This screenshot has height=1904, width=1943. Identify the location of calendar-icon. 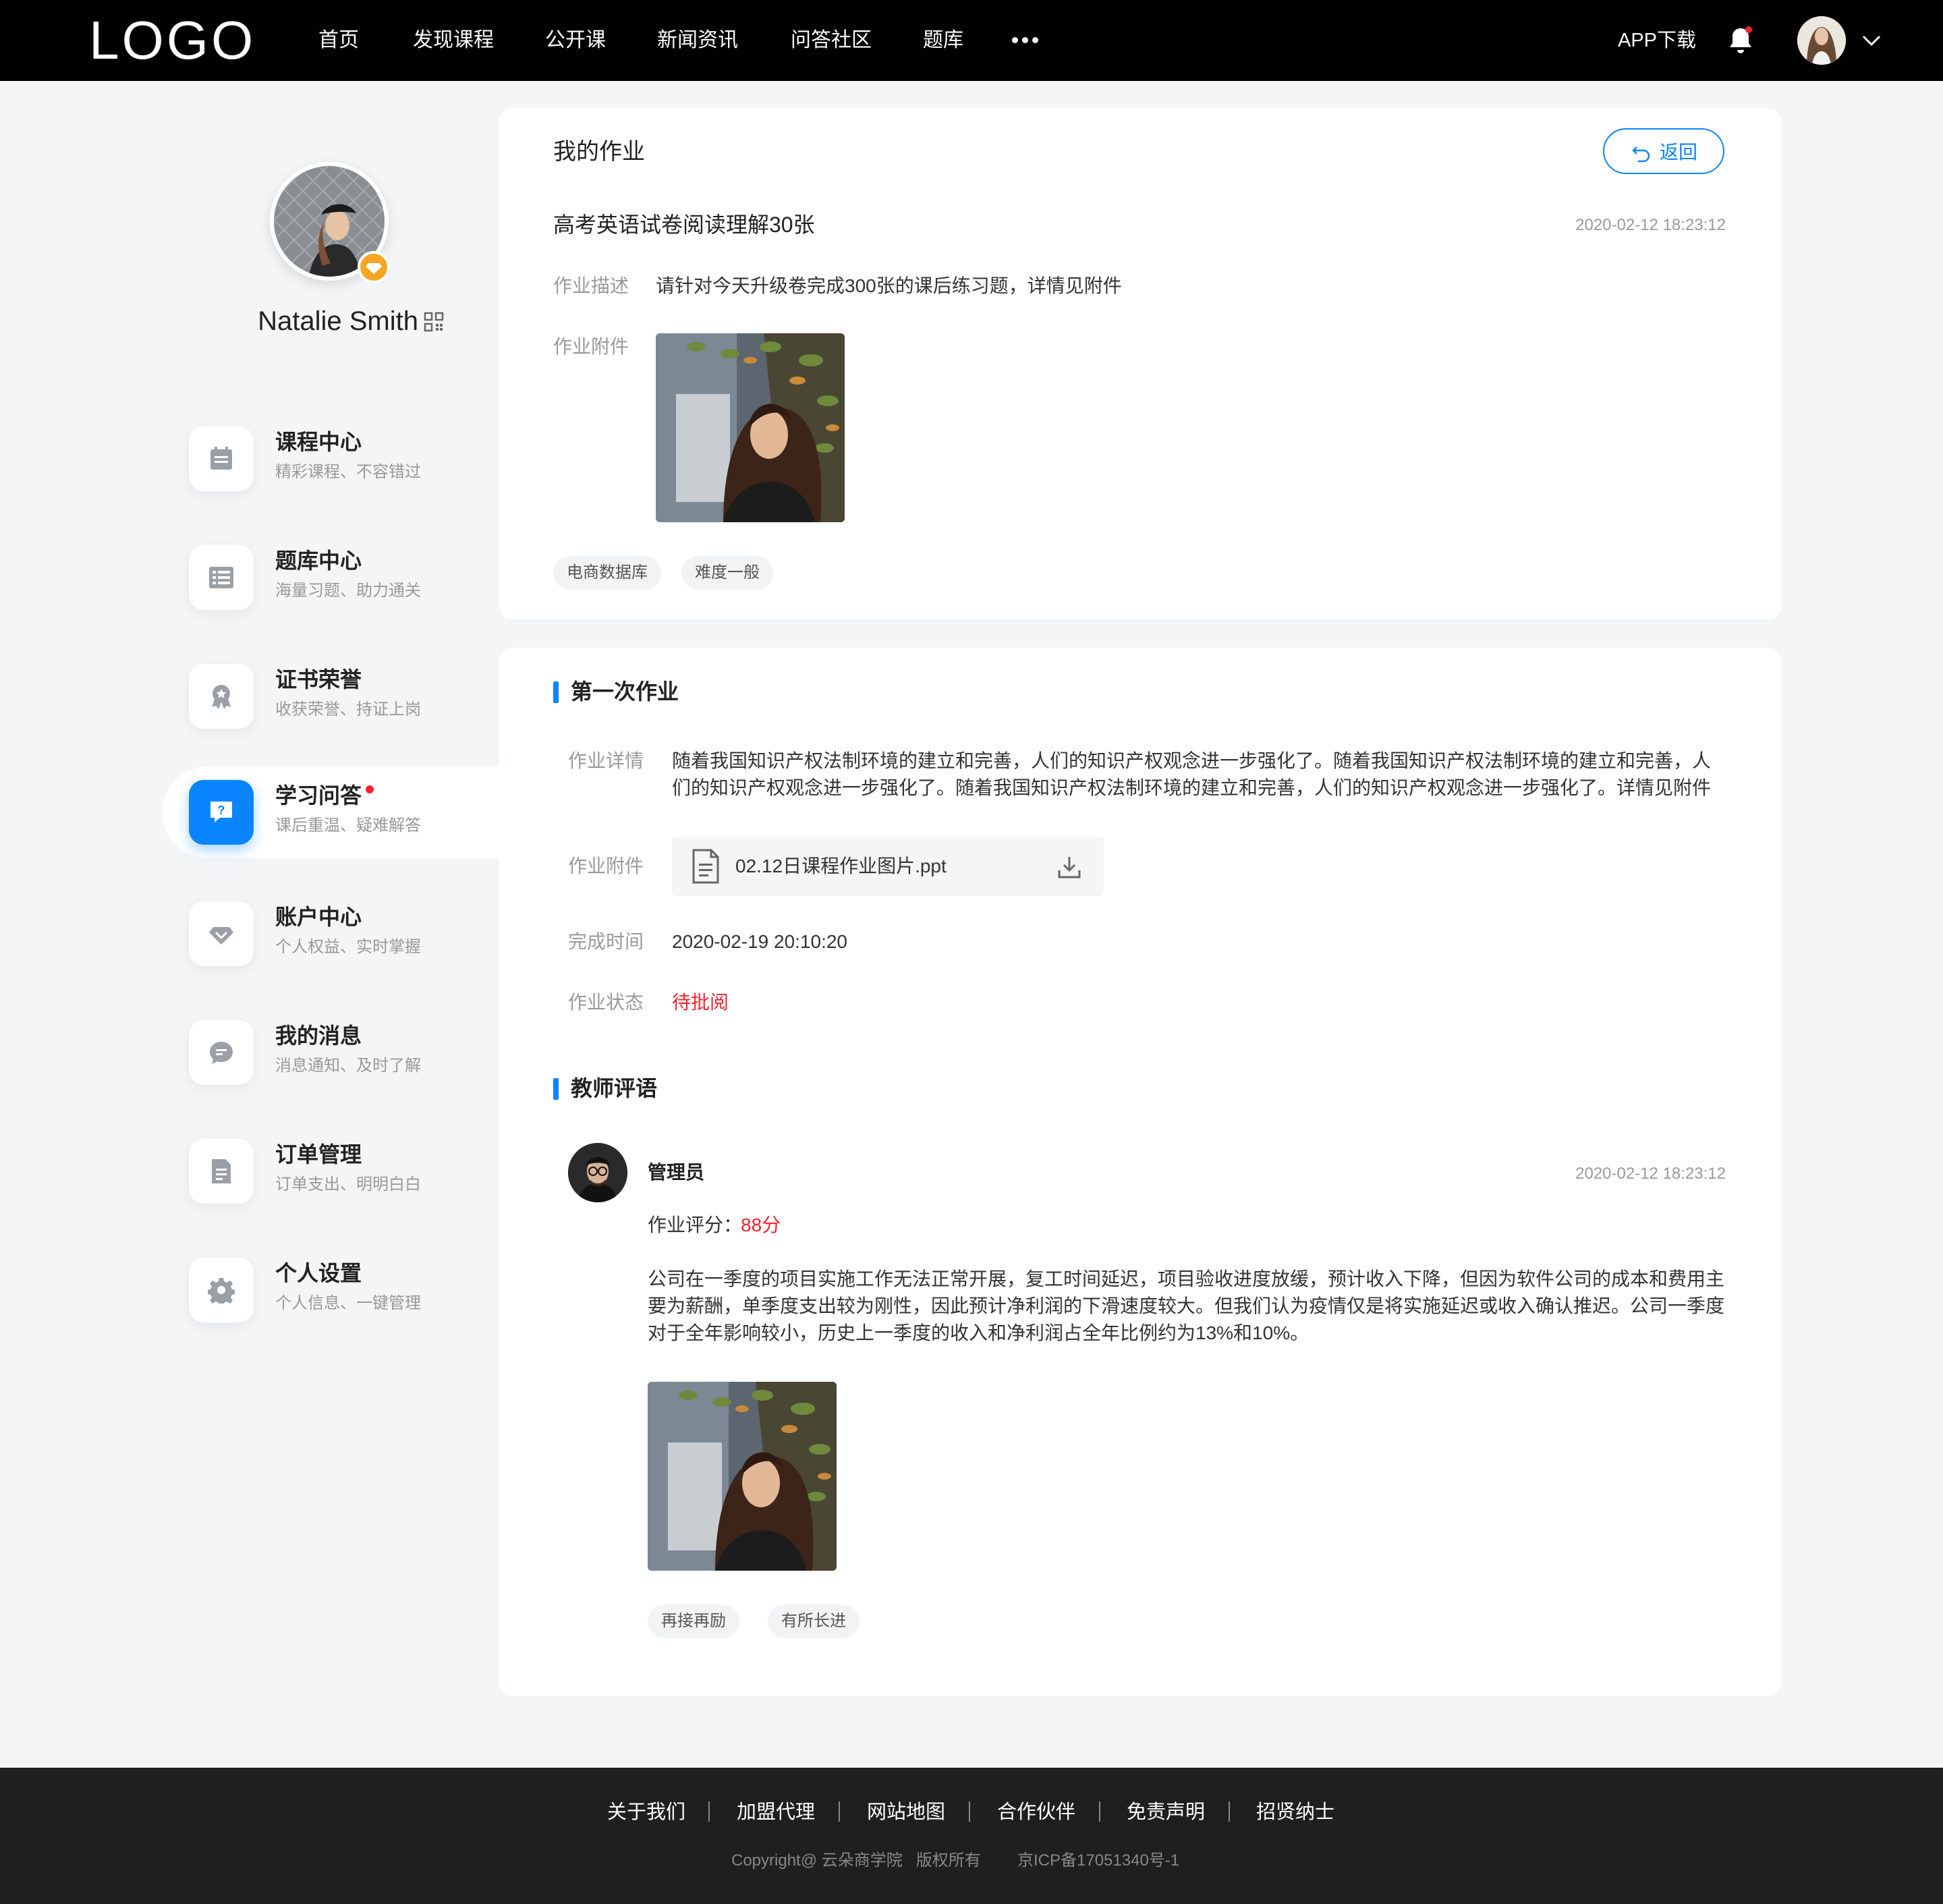
(221, 458).